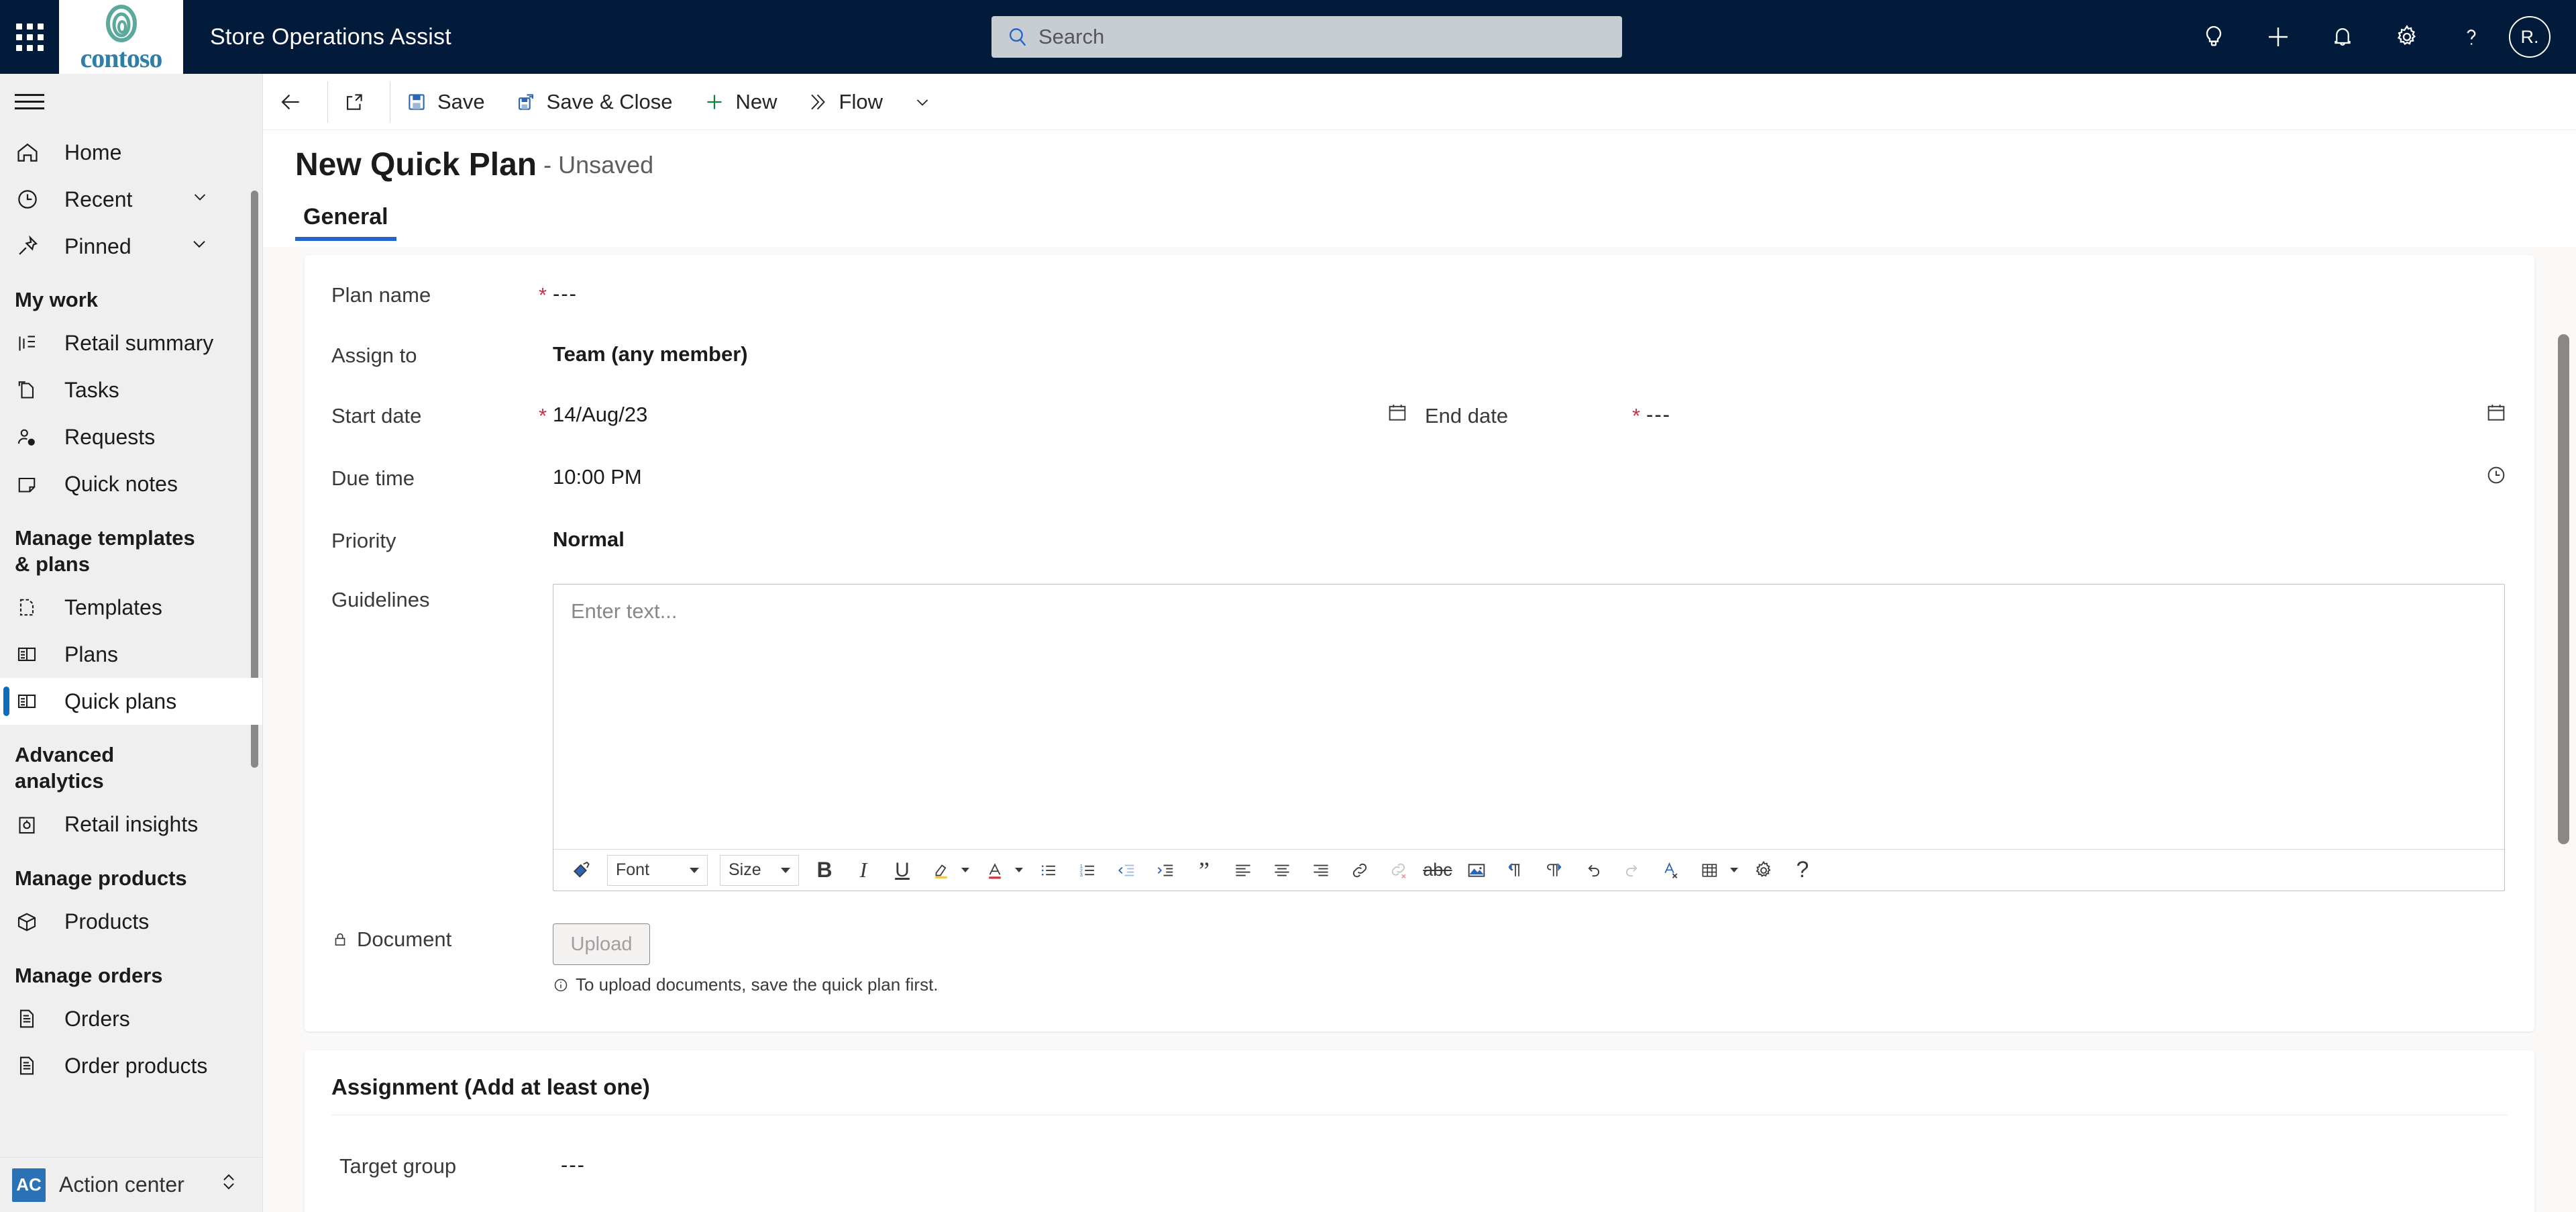 The image size is (2576, 1212). Describe the element at coordinates (1087, 870) in the screenshot. I see `numbered-list-icon: 1 2 3` at that location.